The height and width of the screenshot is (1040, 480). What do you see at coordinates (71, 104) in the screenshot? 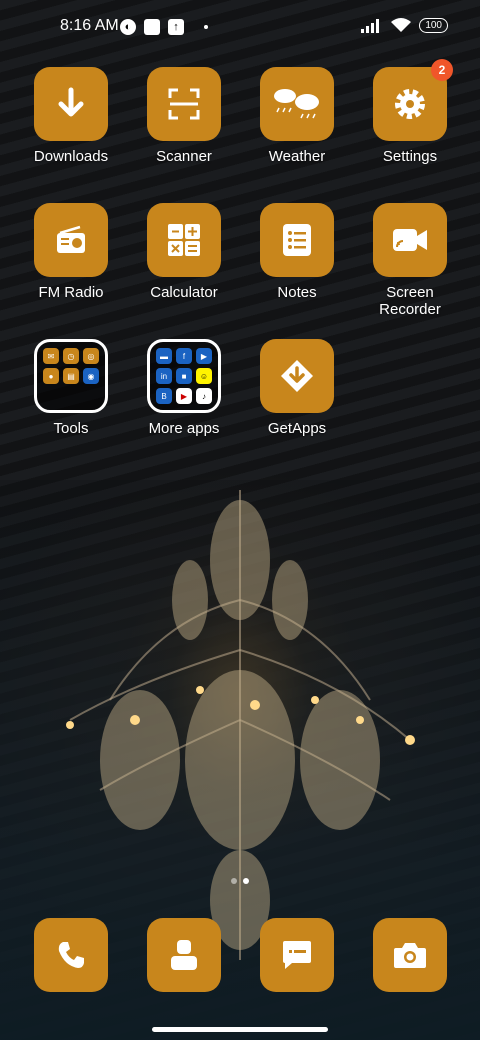
I see `download-icon` at bounding box center [71, 104].